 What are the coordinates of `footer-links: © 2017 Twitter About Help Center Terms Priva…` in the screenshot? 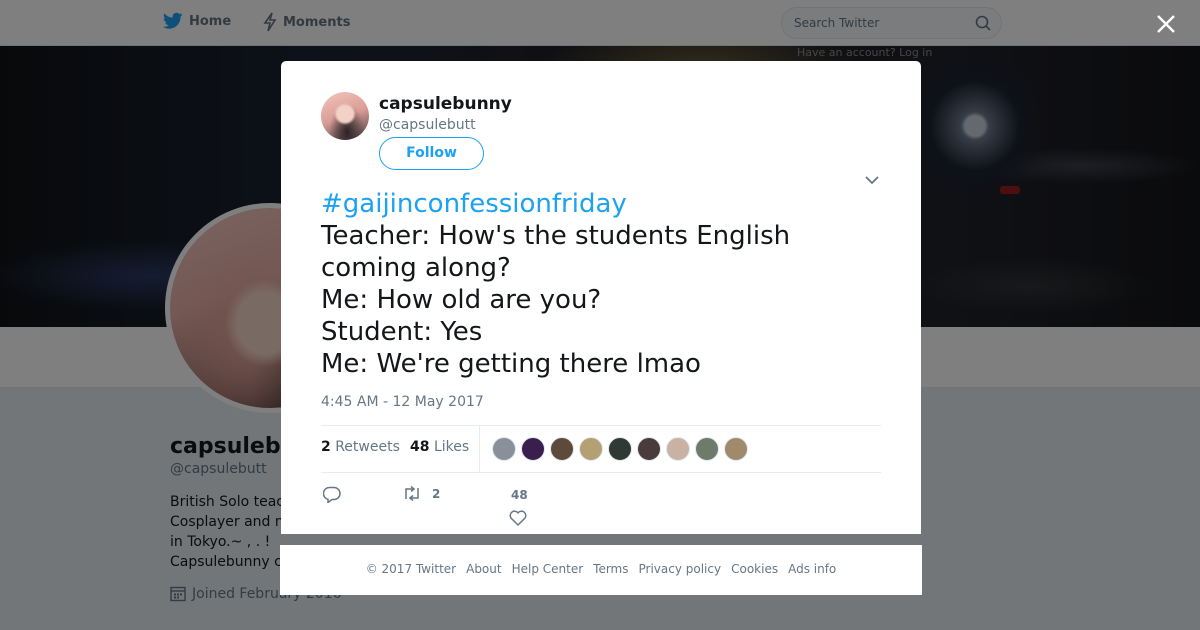 It's located at (601, 569).